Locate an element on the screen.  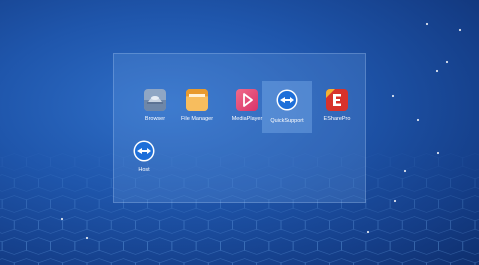
eshare-icon is located at coordinates (337, 100).